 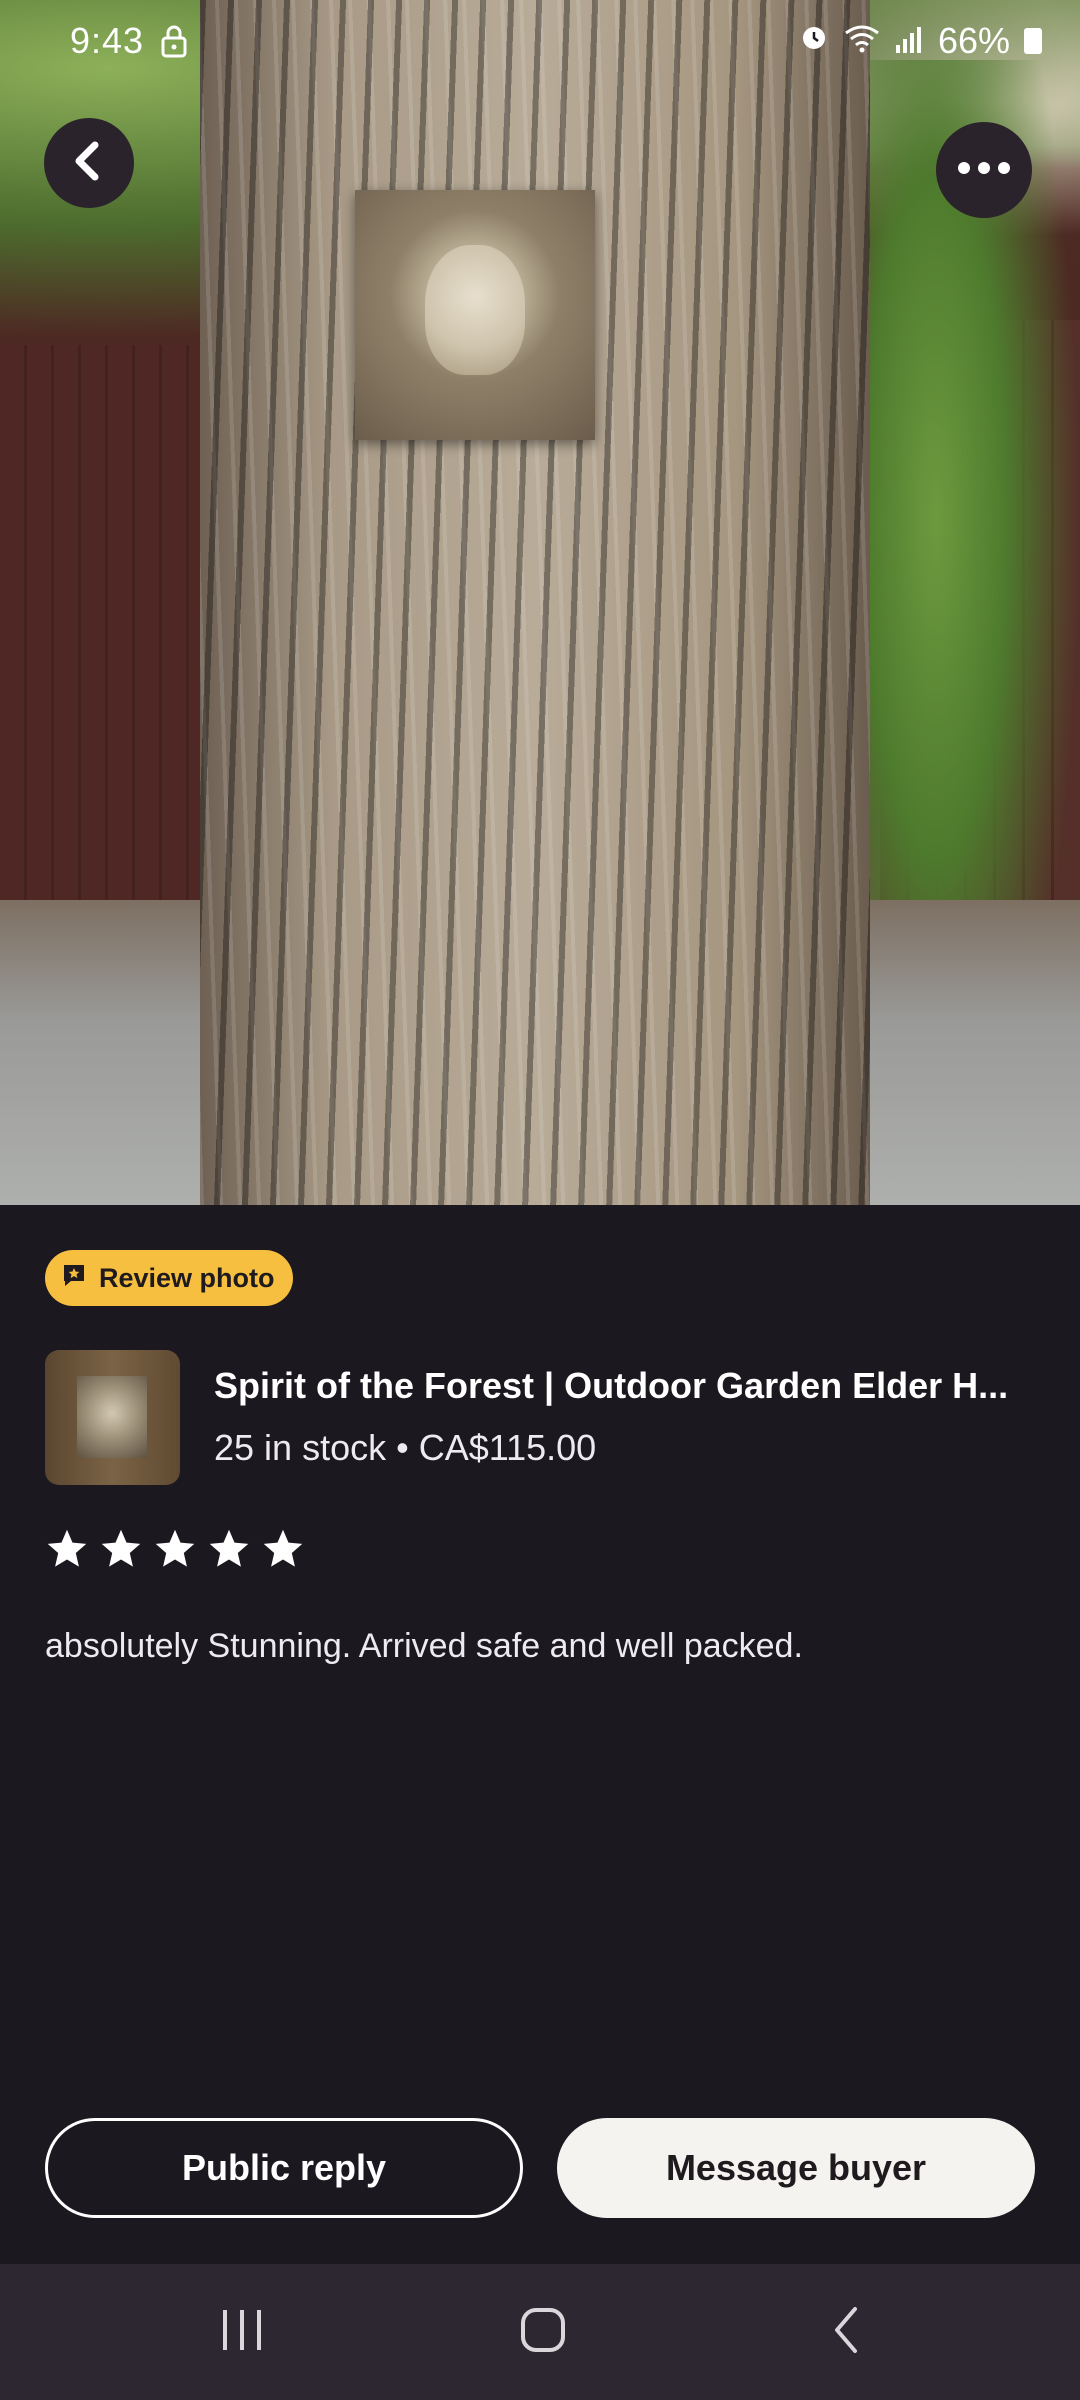 I want to click on photo-plaque-face, so click(x=475, y=310).